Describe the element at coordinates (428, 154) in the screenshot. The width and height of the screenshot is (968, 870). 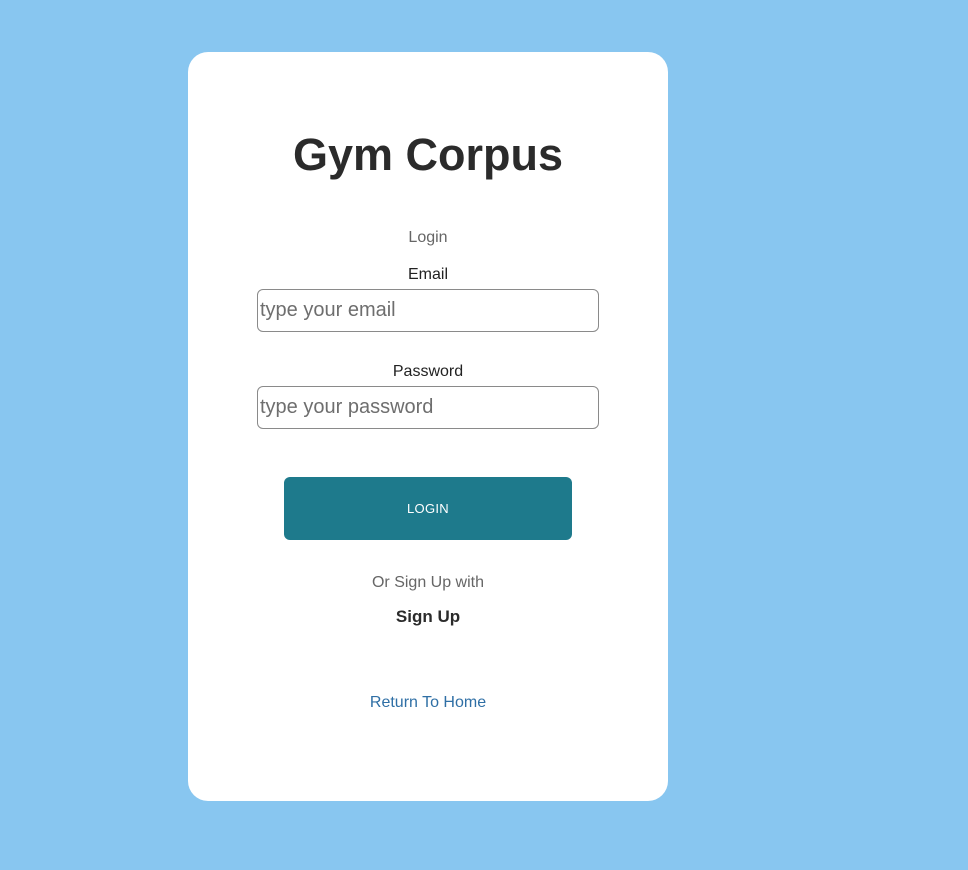
I see `app-title: Gym Corpus` at that location.